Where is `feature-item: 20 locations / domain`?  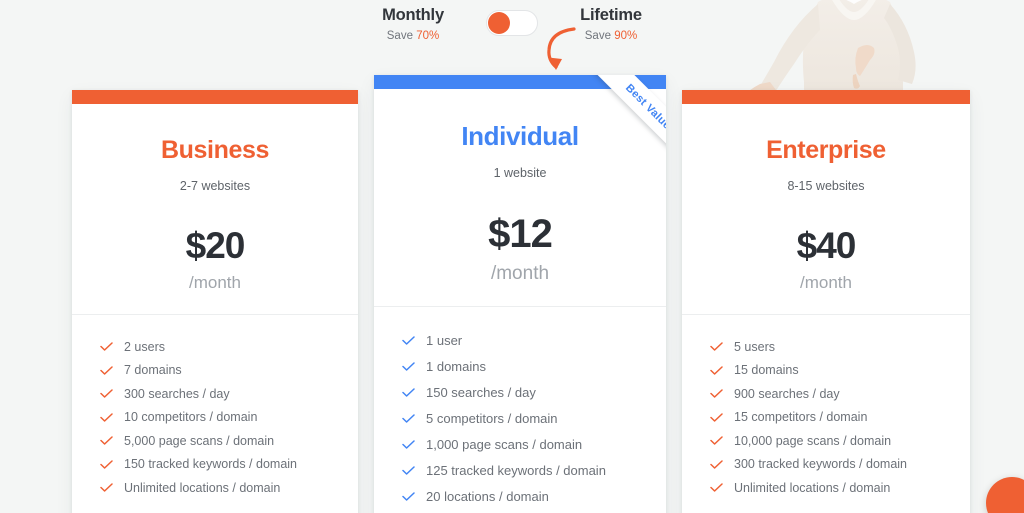
feature-item: 20 locations / domain is located at coordinates (534, 496).